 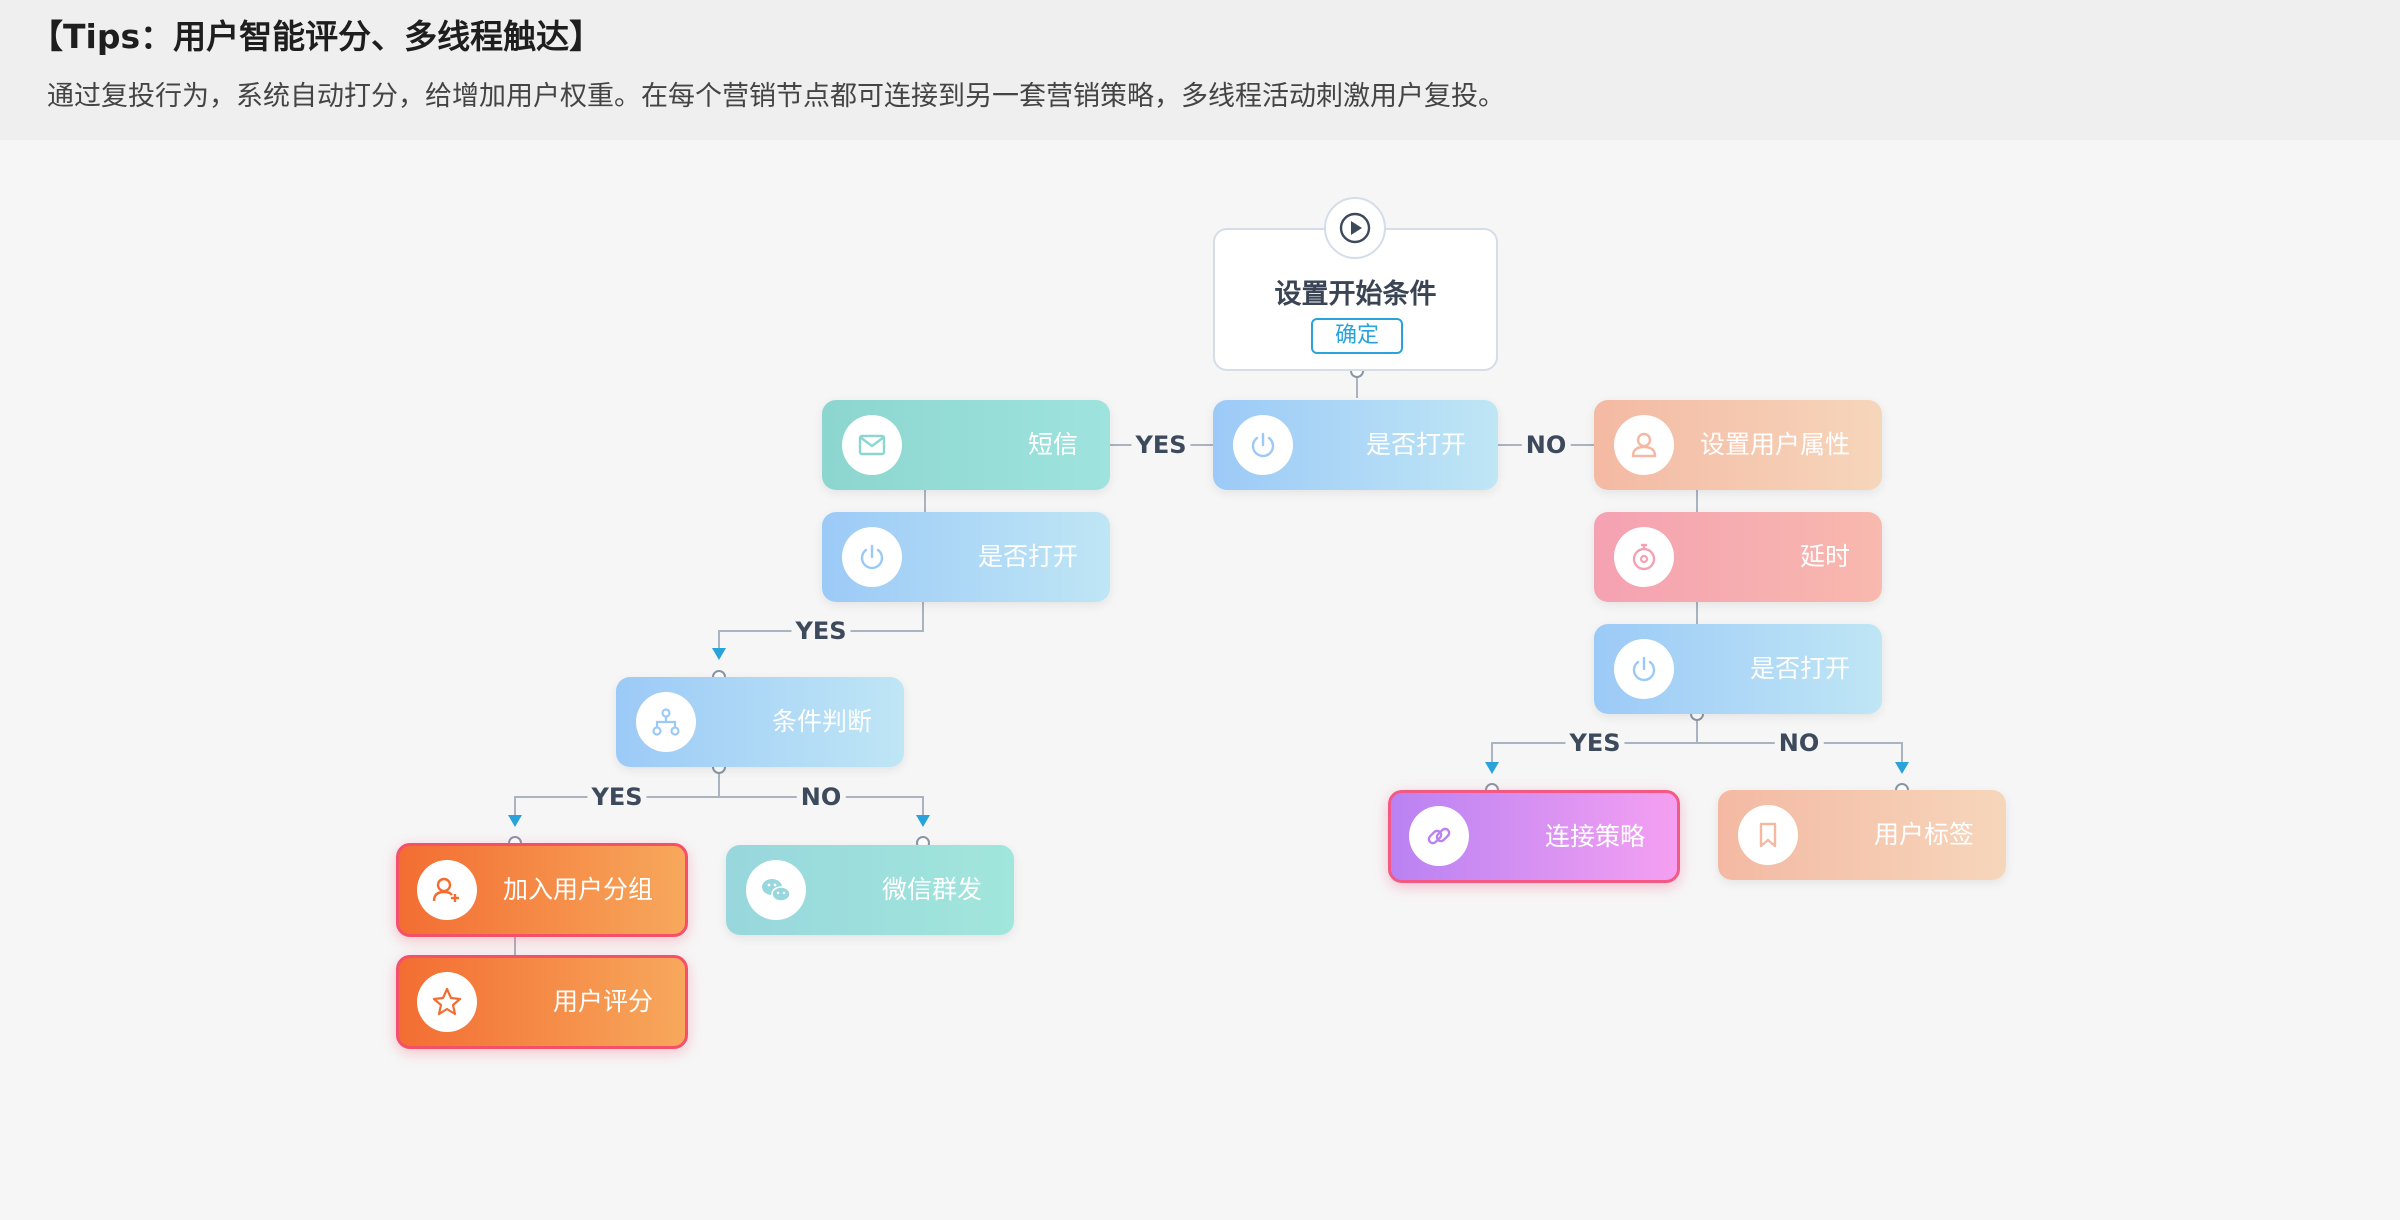 What do you see at coordinates (602, 1001) in the screenshot?
I see `node-label: 用户评分` at bounding box center [602, 1001].